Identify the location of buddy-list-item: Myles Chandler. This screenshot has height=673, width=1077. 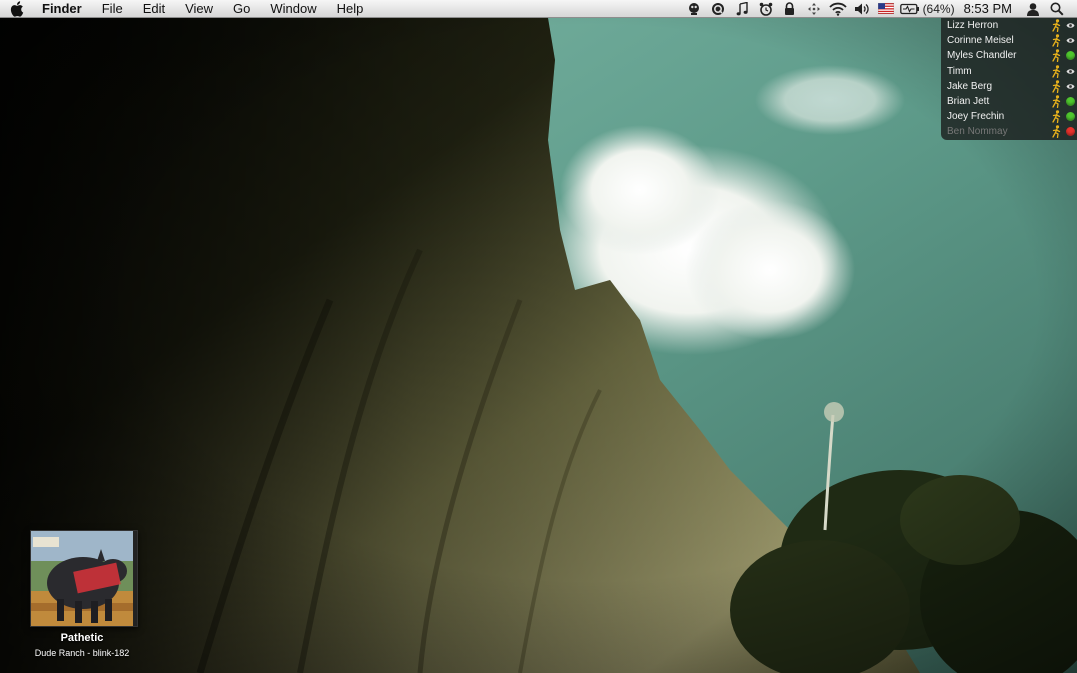
(1009, 55).